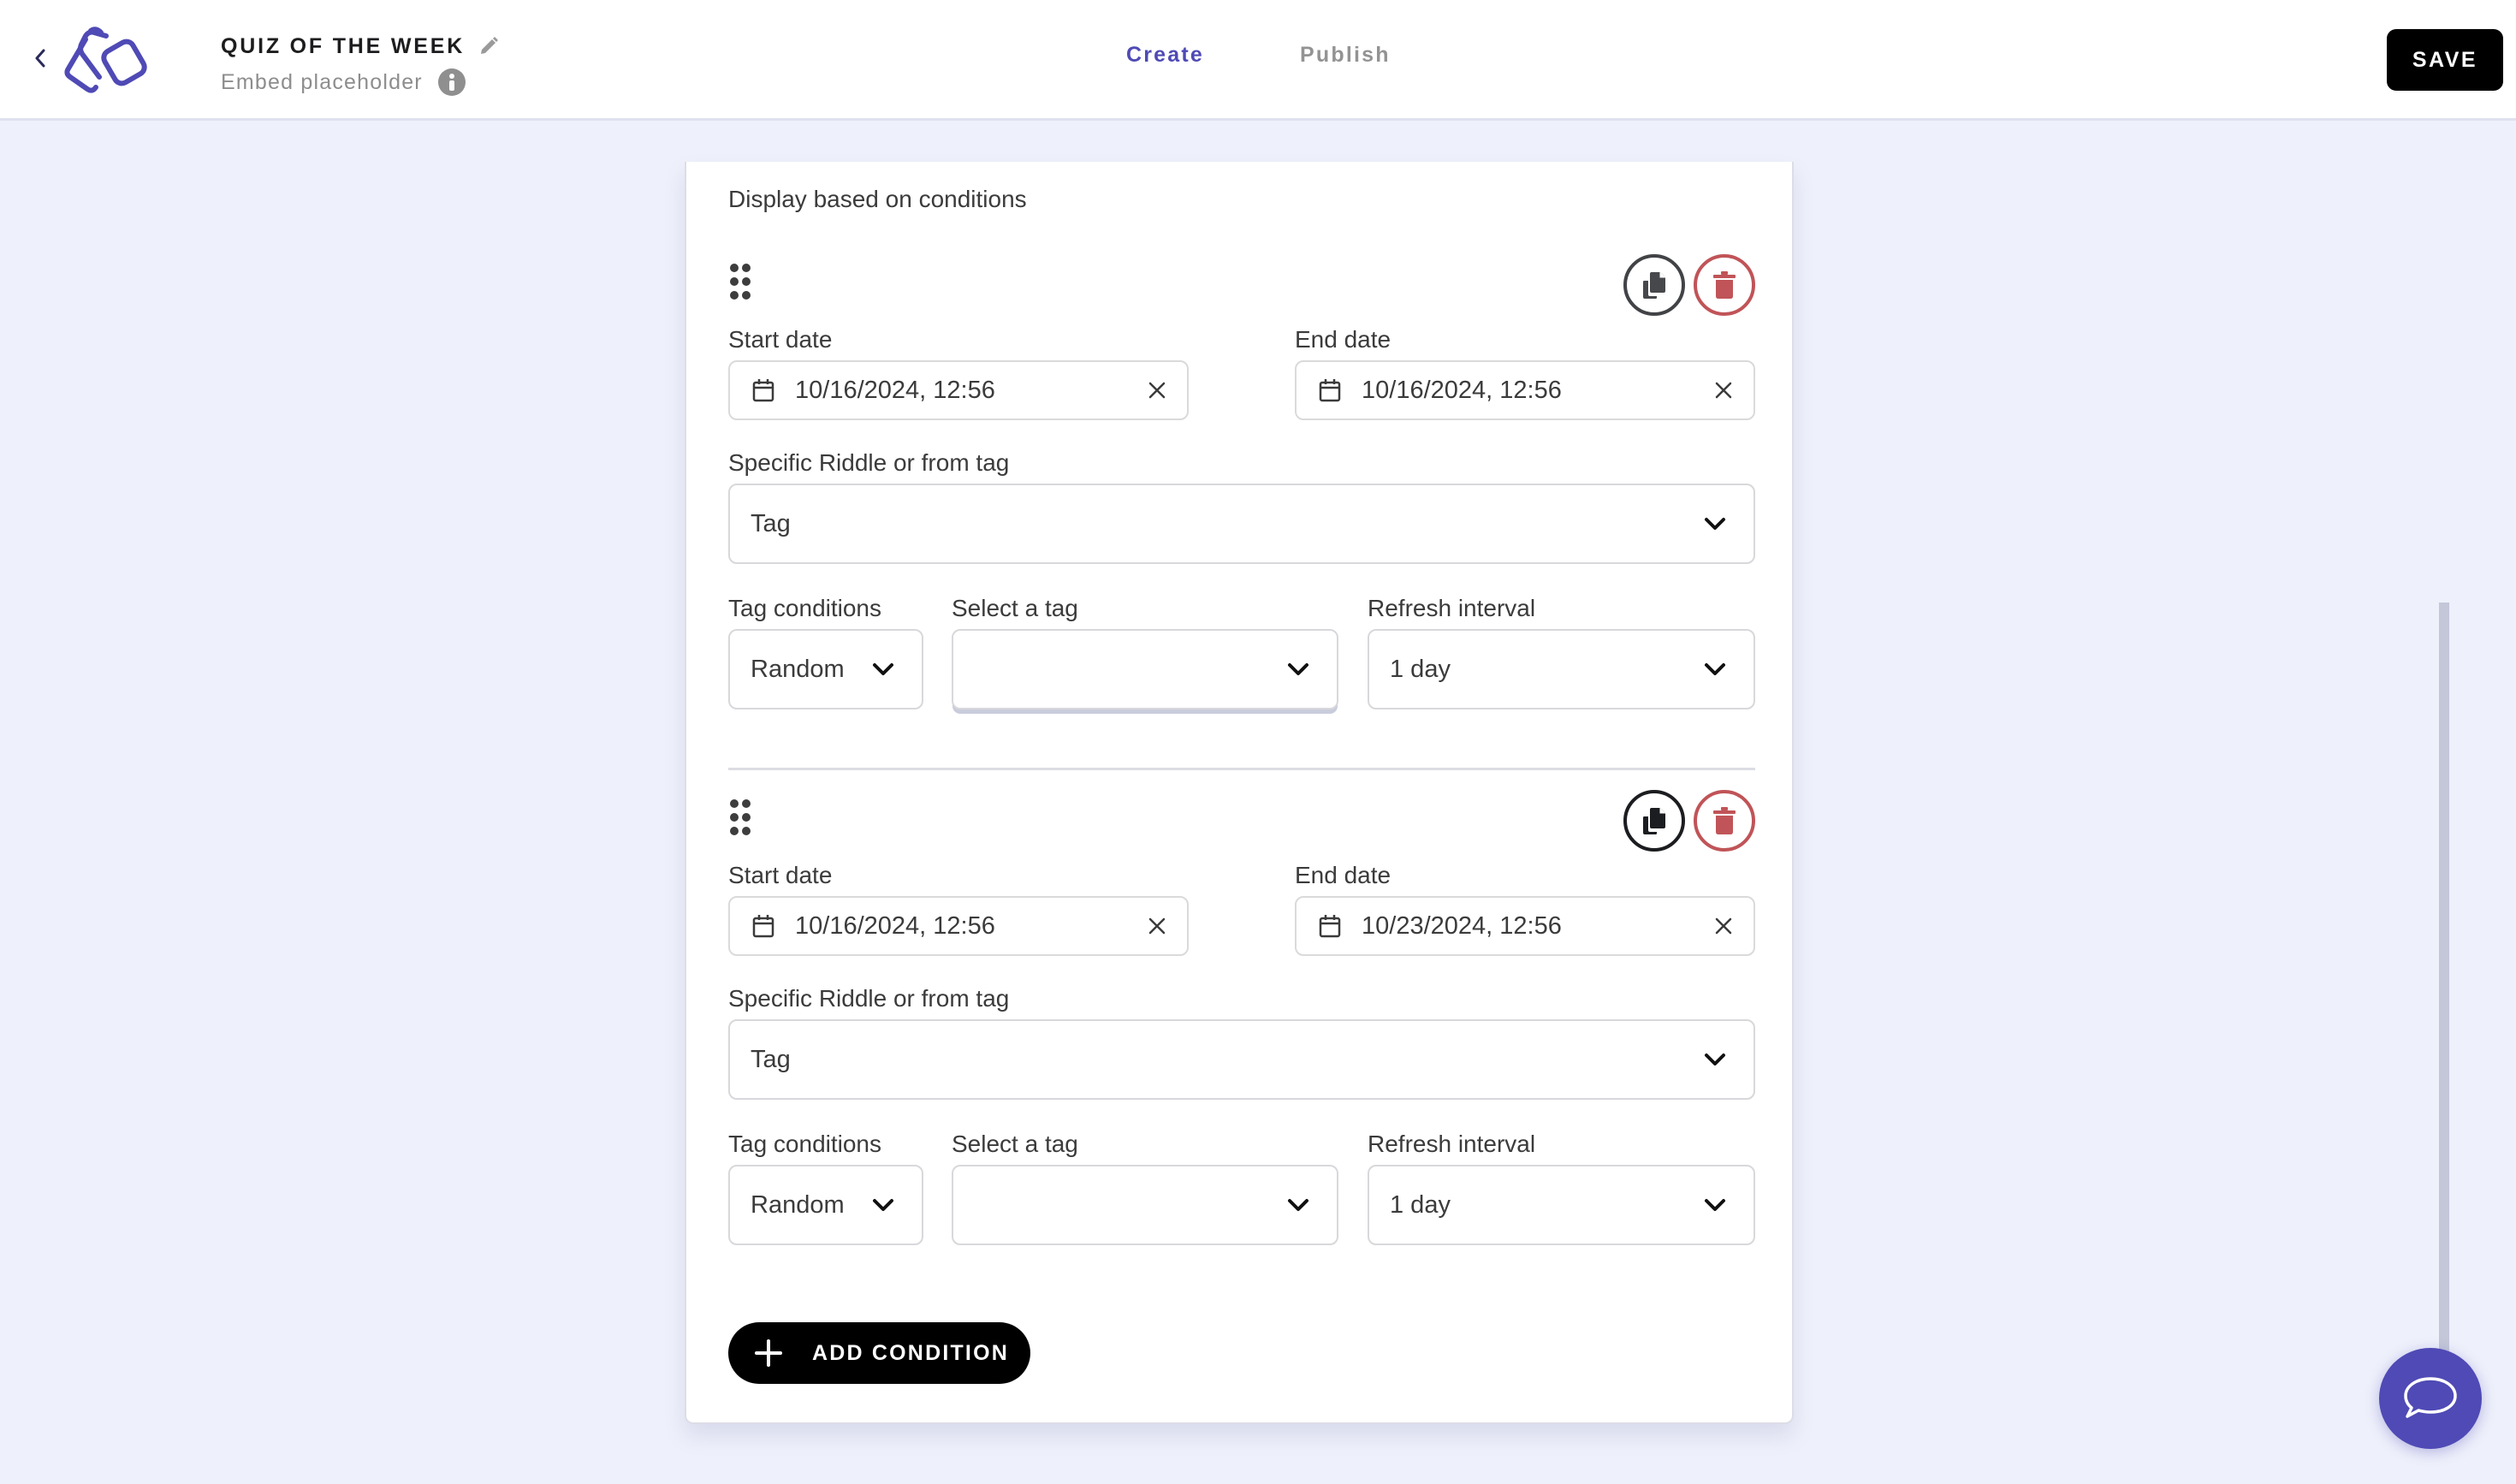 Image resolution: width=2516 pixels, height=1484 pixels. What do you see at coordinates (343, 46) in the screenshot?
I see `page-title: QUIZ OF THE WEEK` at bounding box center [343, 46].